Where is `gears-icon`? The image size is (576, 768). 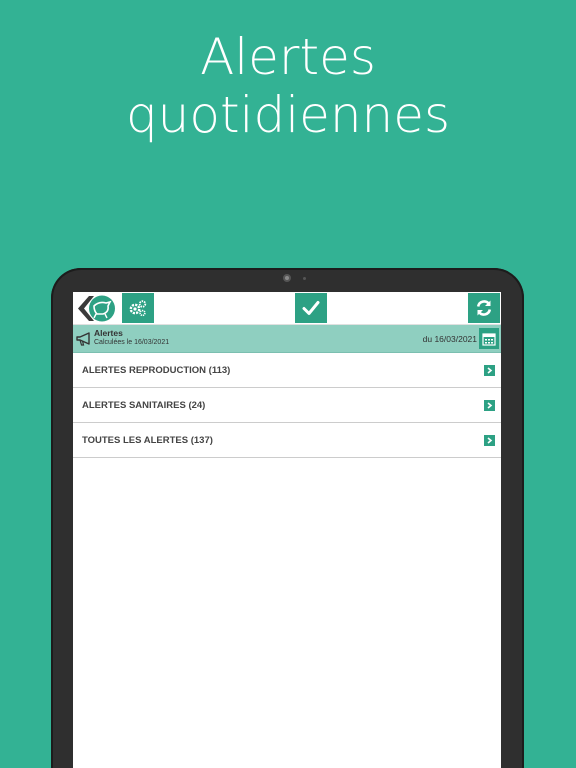 gears-icon is located at coordinates (138, 308).